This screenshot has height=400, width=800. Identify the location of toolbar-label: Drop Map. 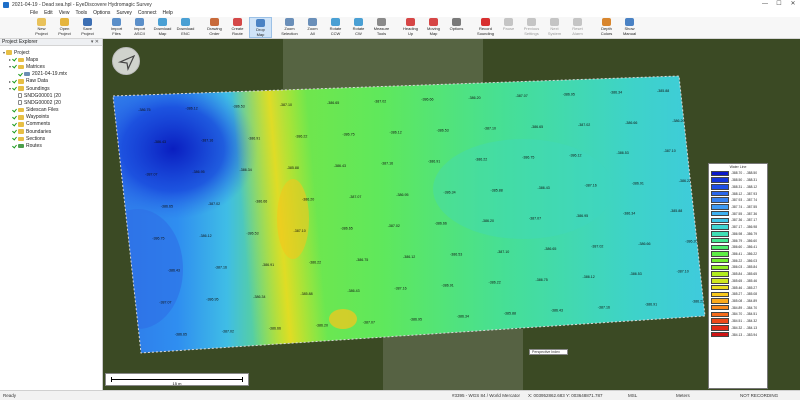
(260, 32).